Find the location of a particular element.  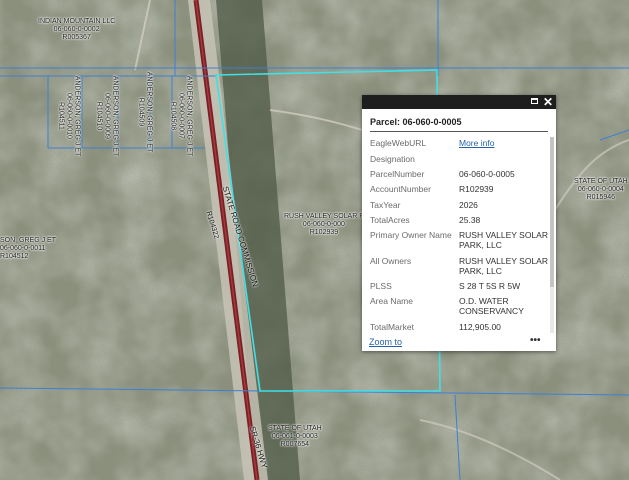

attribute-key: EagleWebURL is located at coordinates (398, 143).